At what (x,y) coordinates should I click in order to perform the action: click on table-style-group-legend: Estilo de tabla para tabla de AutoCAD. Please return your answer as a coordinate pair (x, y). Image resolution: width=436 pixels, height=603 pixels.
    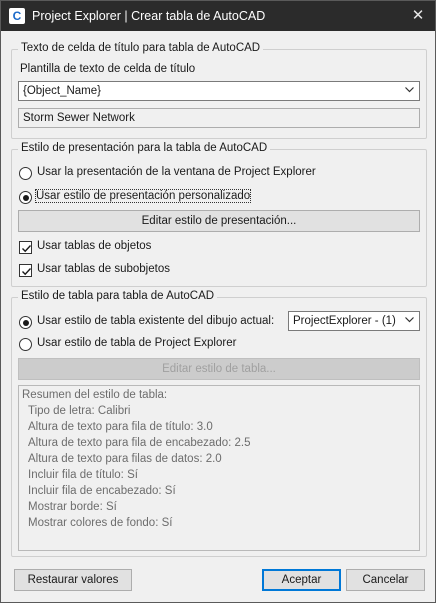
    Looking at the image, I should click on (118, 296).